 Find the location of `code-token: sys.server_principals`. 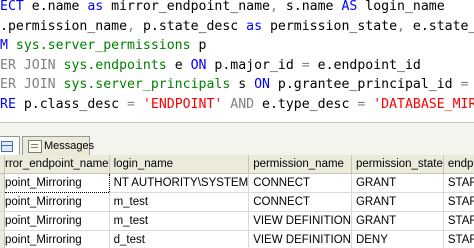

code-token: sys.server_principals is located at coordinates (151, 85).